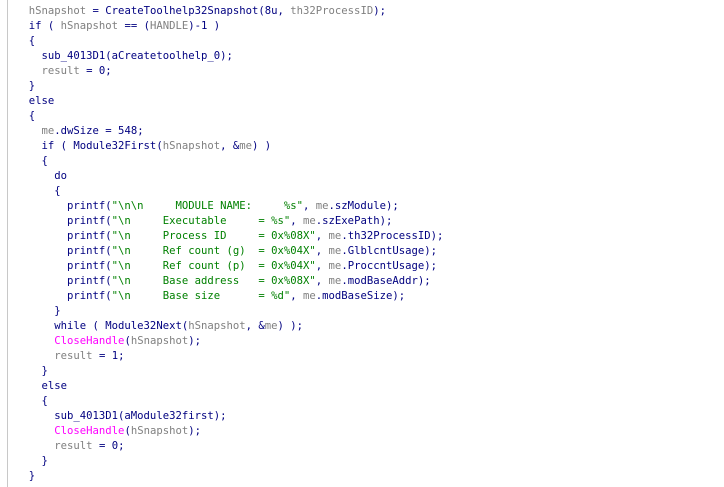 This screenshot has width=724, height=487. What do you see at coordinates (204, 26) in the screenshot?
I see `code-token: )-1 )` at bounding box center [204, 26].